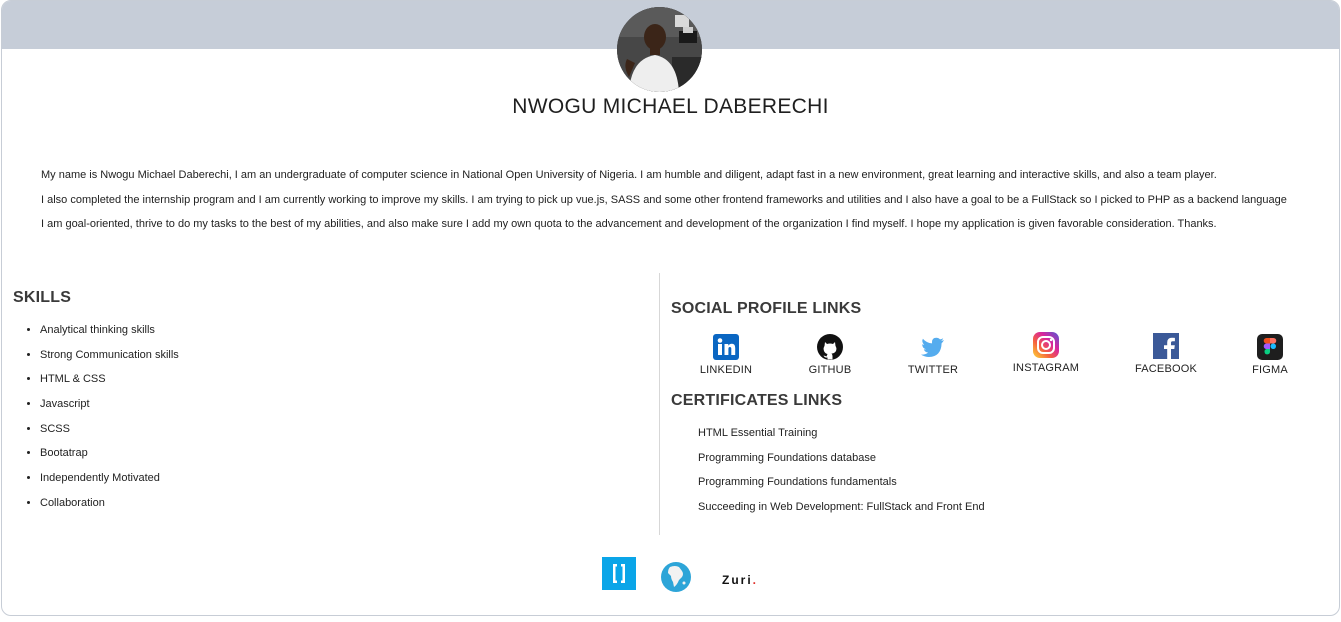 This screenshot has height=622, width=1341. What do you see at coordinates (42, 297) in the screenshot?
I see `skills-title: SKILLS` at bounding box center [42, 297].